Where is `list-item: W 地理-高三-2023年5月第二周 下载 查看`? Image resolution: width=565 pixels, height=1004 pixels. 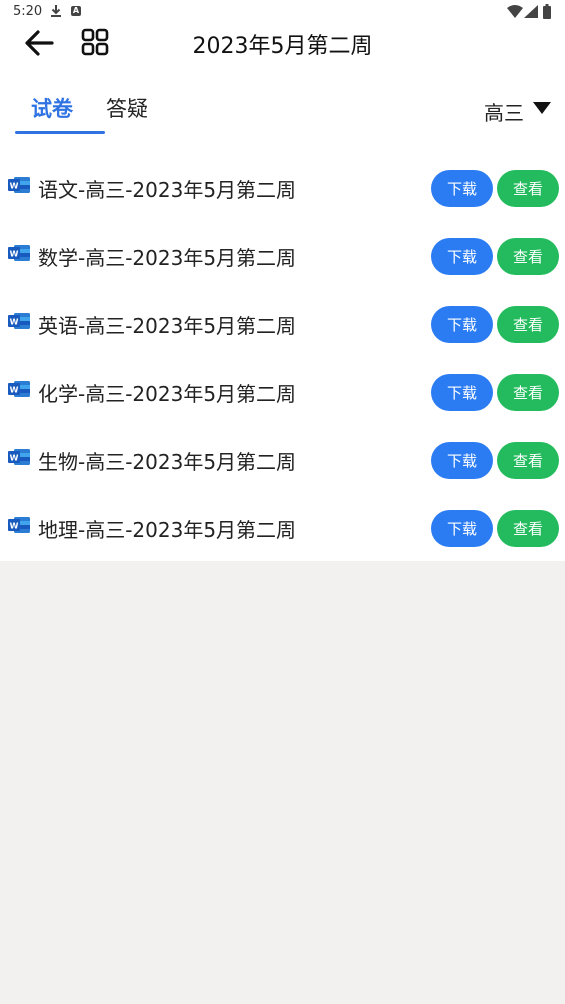
list-item: W 地理-高三-2023年5月第二周 下载 查看 is located at coordinates (282, 528).